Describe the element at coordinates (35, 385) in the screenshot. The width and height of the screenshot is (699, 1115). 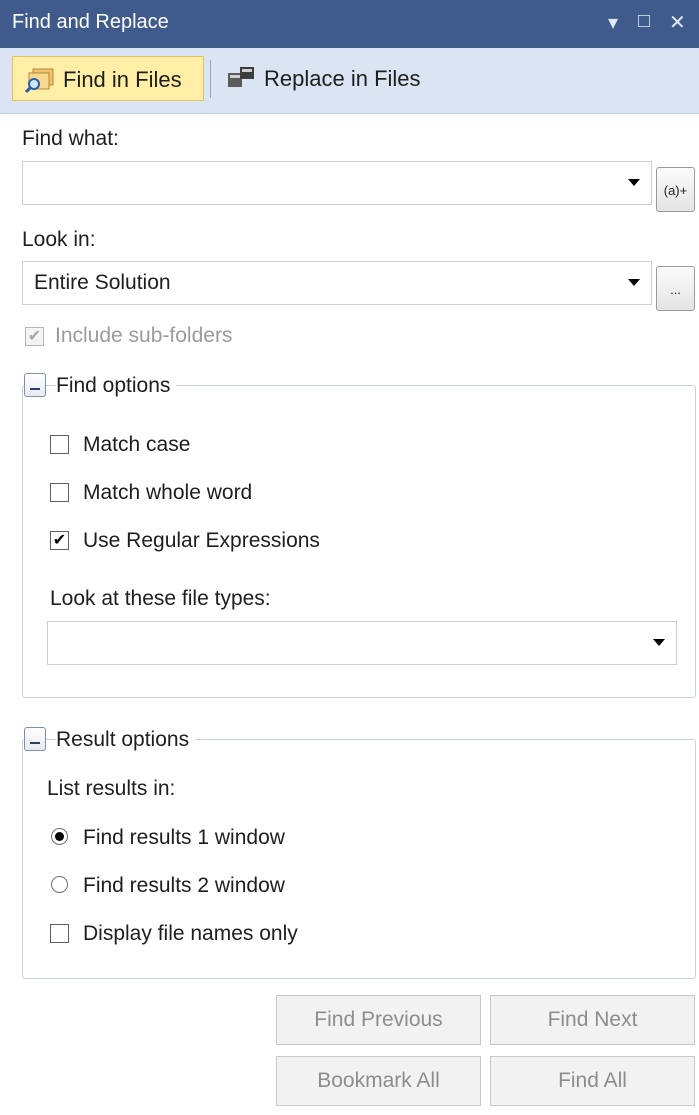
I see `find-options-collapse-button` at that location.